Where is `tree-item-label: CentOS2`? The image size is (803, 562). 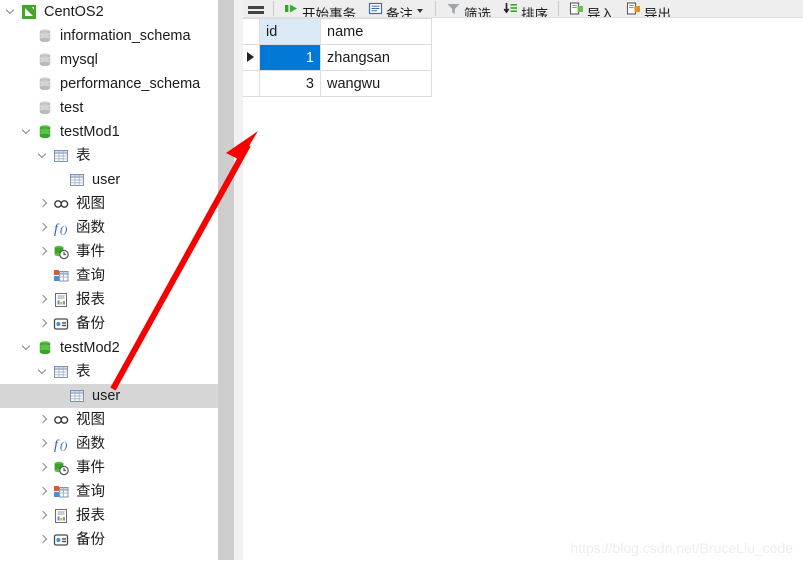
tree-item-label: CentOS2 is located at coordinates (74, 11).